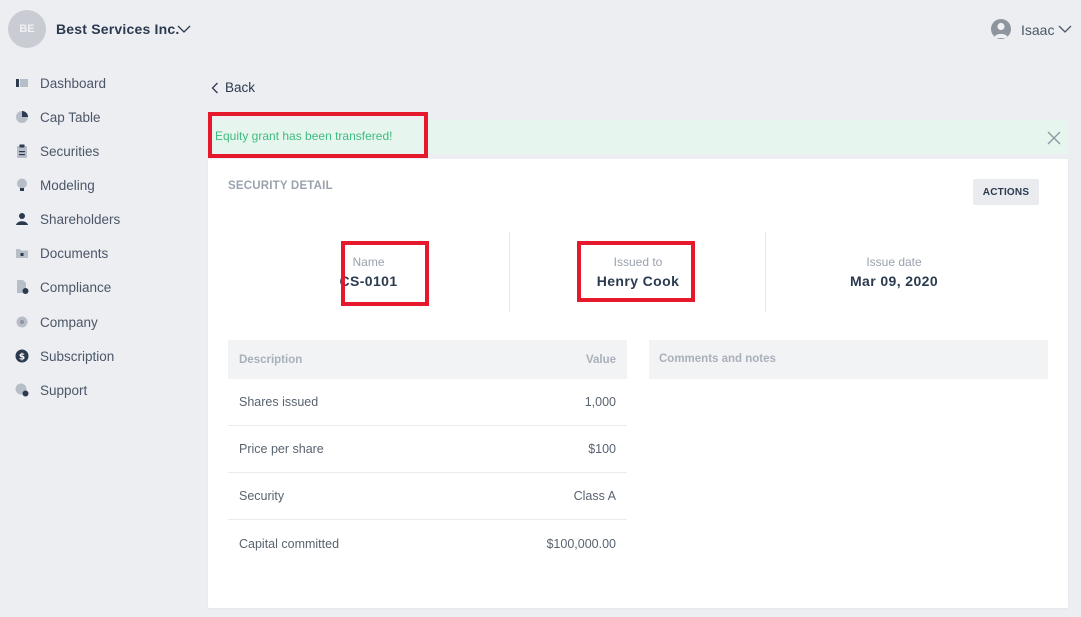  What do you see at coordinates (894, 281) in the screenshot?
I see `summary-value: Mar 09, 2020` at bounding box center [894, 281].